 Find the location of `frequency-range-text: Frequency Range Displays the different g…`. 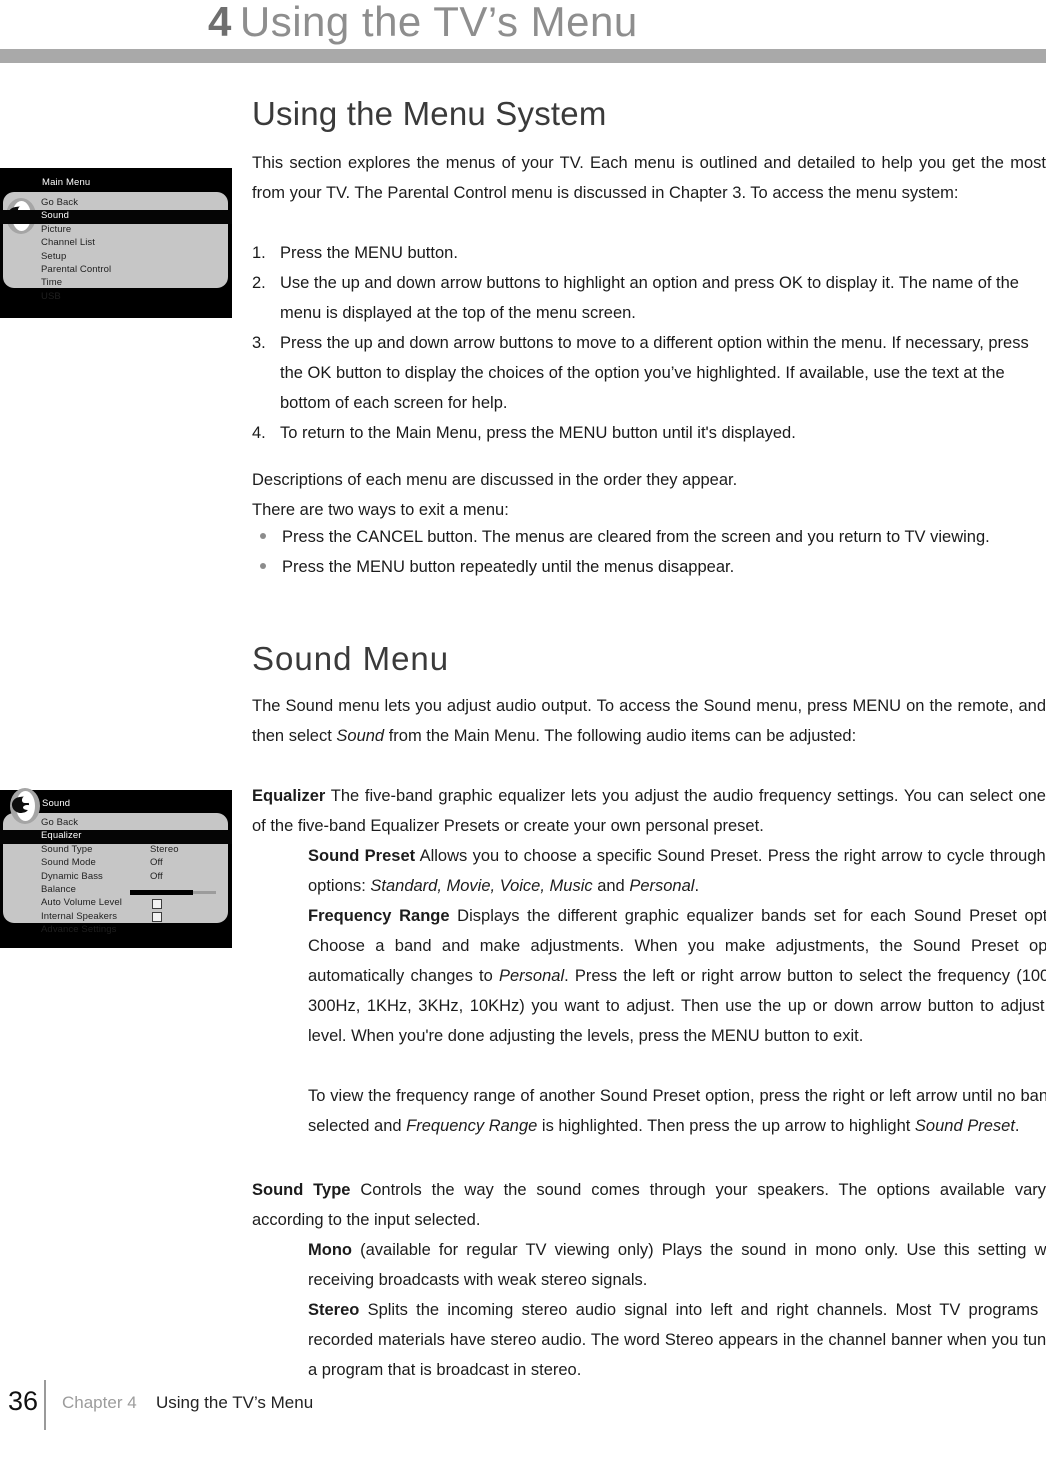

frequency-range-text: Frequency Range Displays the different g… is located at coordinates (677, 976).